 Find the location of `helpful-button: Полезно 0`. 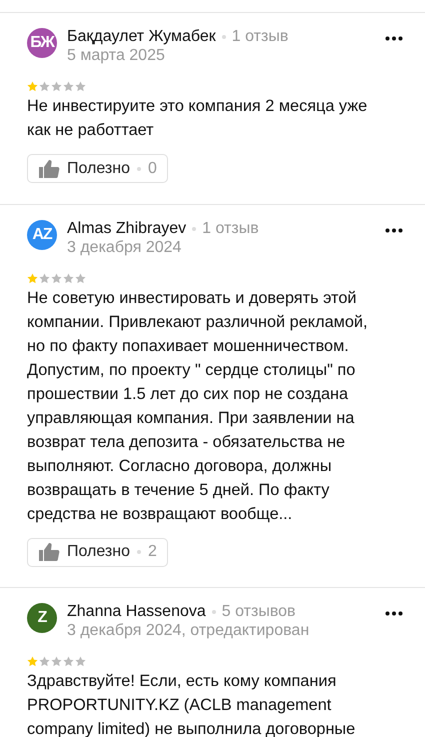

helpful-button: Полезно 0 is located at coordinates (97, 168).